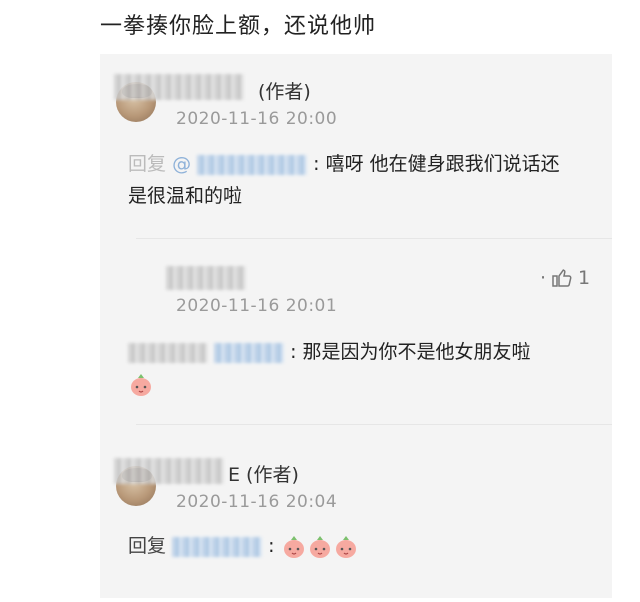 This screenshot has width=640, height=602. I want to click on comment-text-line2: 是很温和的啦, so click(185, 196).